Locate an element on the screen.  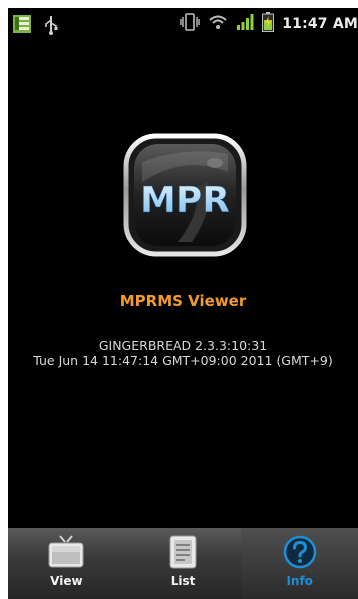
tab-list: List is located at coordinates (183, 563).